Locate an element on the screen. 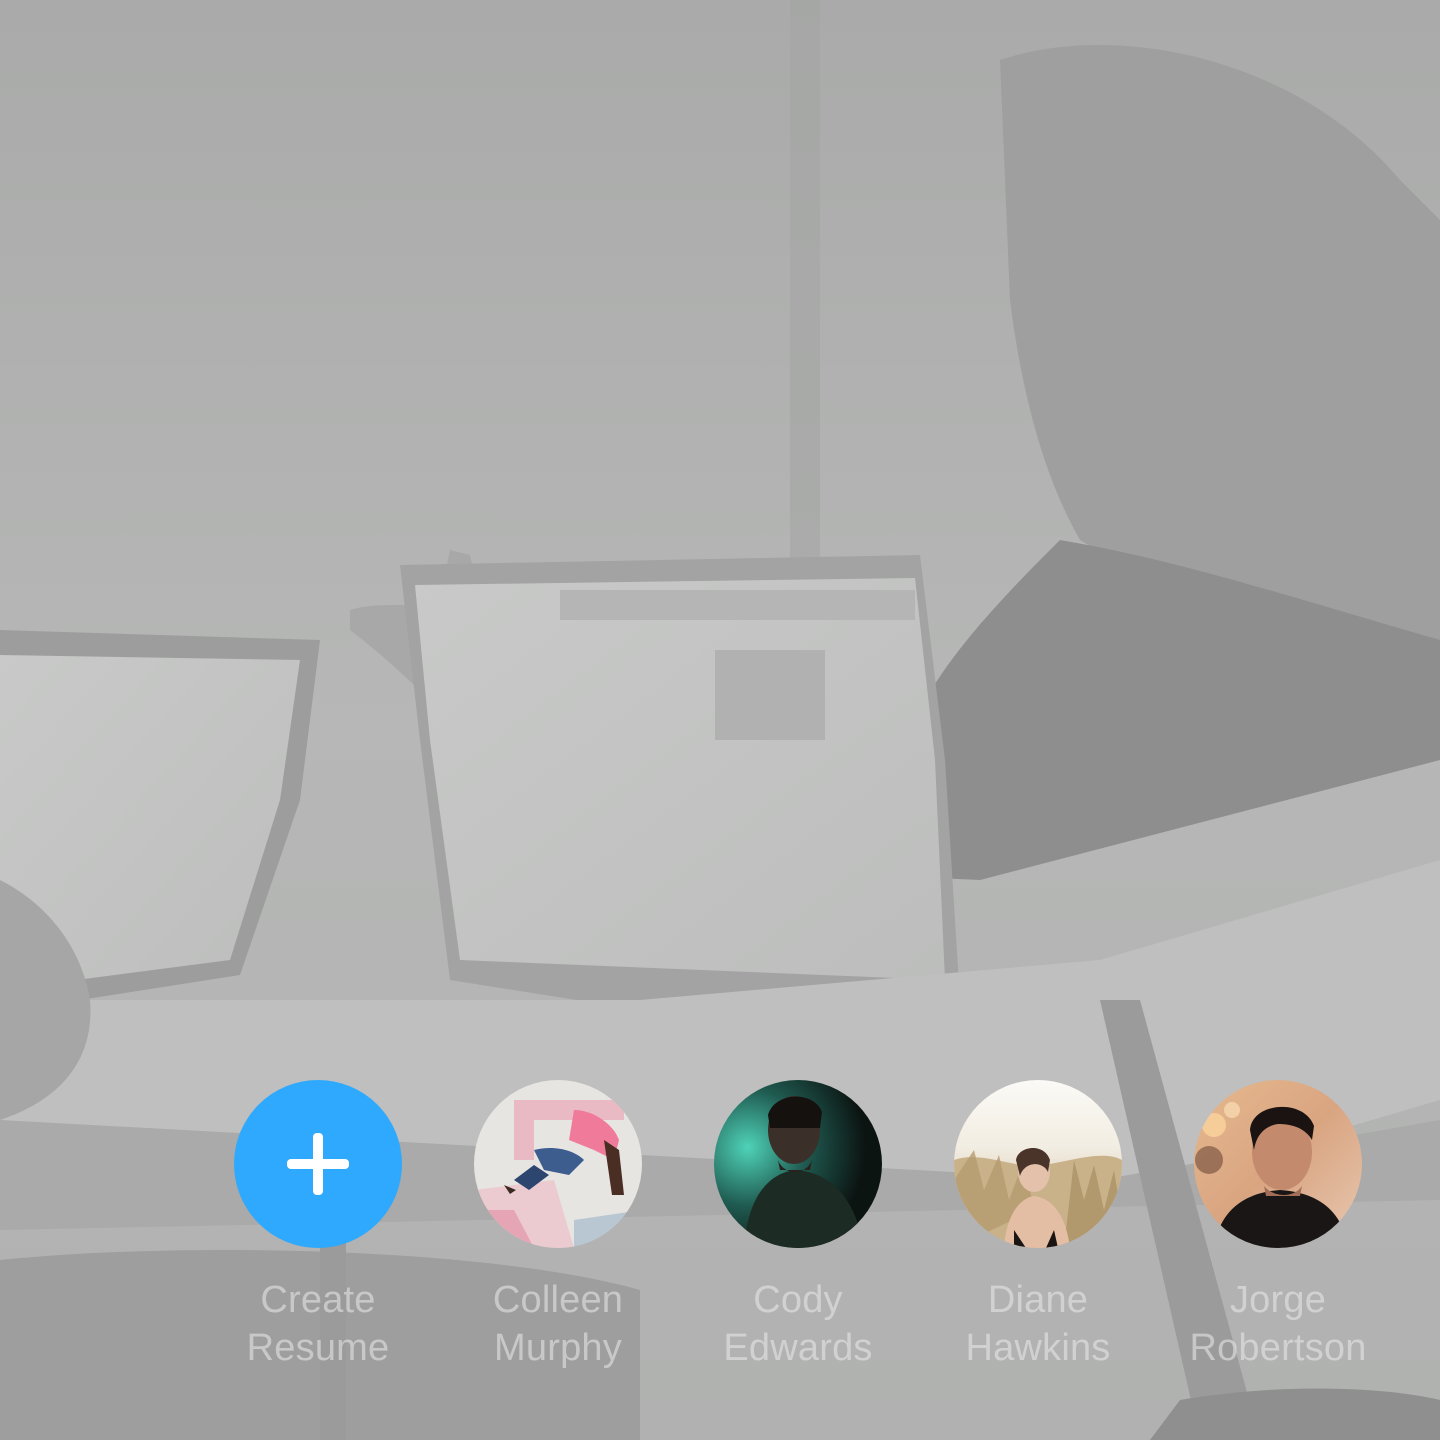 The height and width of the screenshot is (1440, 1440). avatar-colleen-image is located at coordinates (558, 1164).